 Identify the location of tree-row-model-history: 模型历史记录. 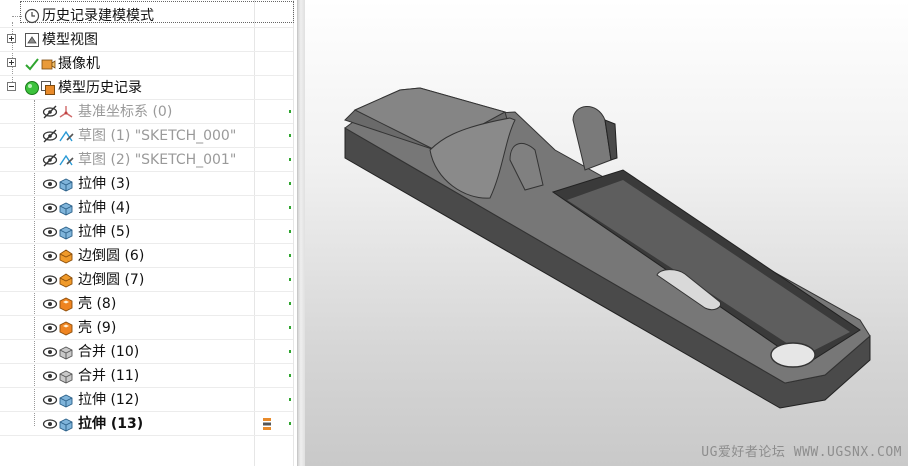
(146, 88).